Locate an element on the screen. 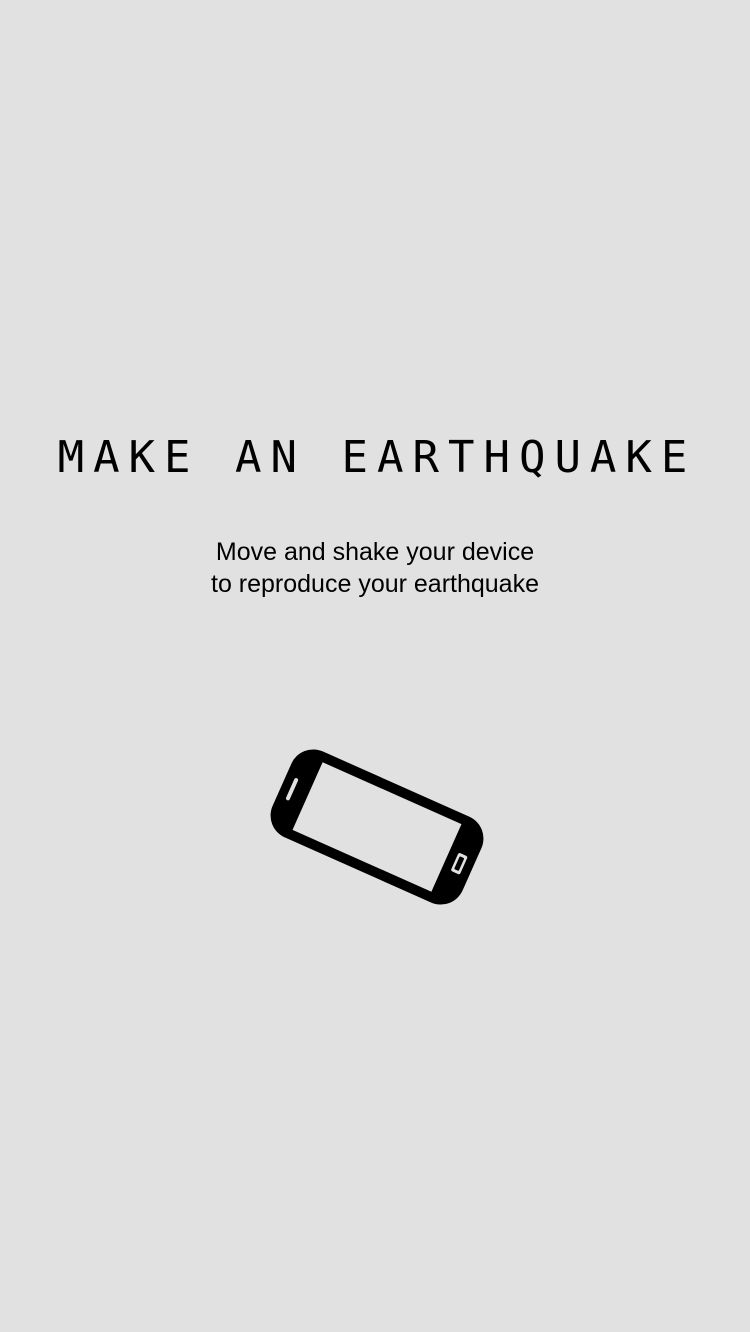 This screenshot has height=1332, width=750. instruction-line-2: to reproduce your earthquake is located at coordinates (375, 584).